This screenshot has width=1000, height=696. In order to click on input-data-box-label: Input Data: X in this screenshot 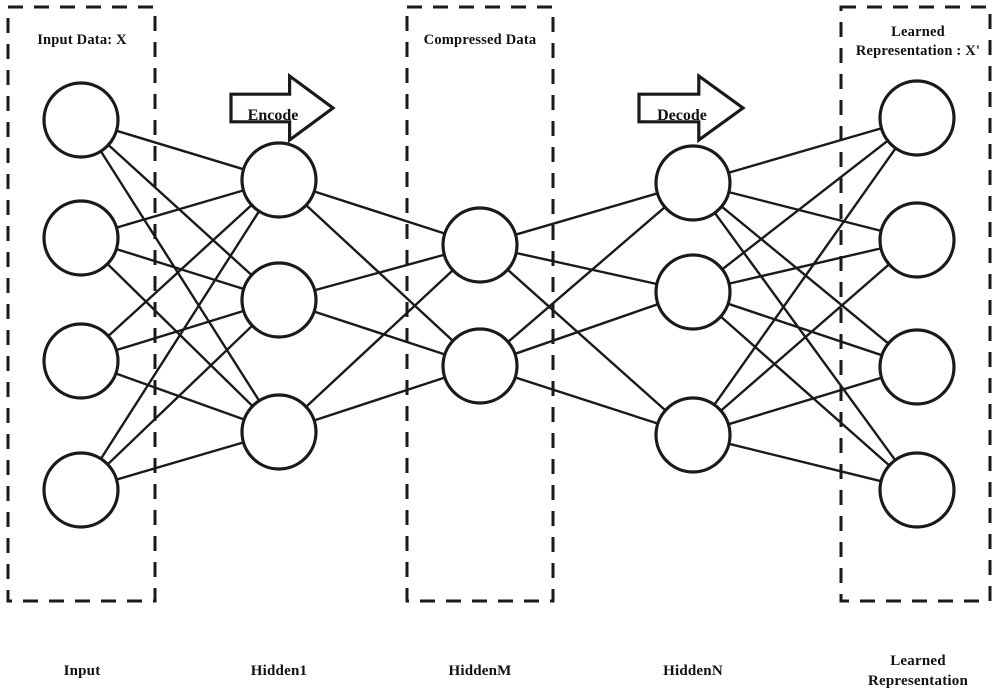, I will do `click(82, 40)`.